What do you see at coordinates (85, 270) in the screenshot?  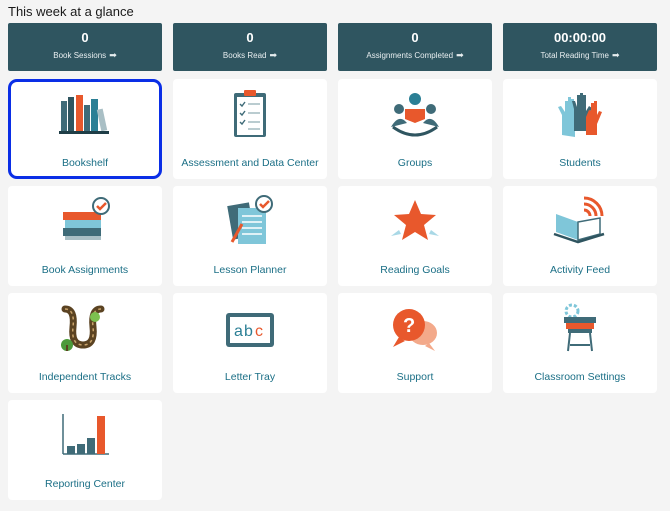 I see `tile-label: Book Assignments` at bounding box center [85, 270].